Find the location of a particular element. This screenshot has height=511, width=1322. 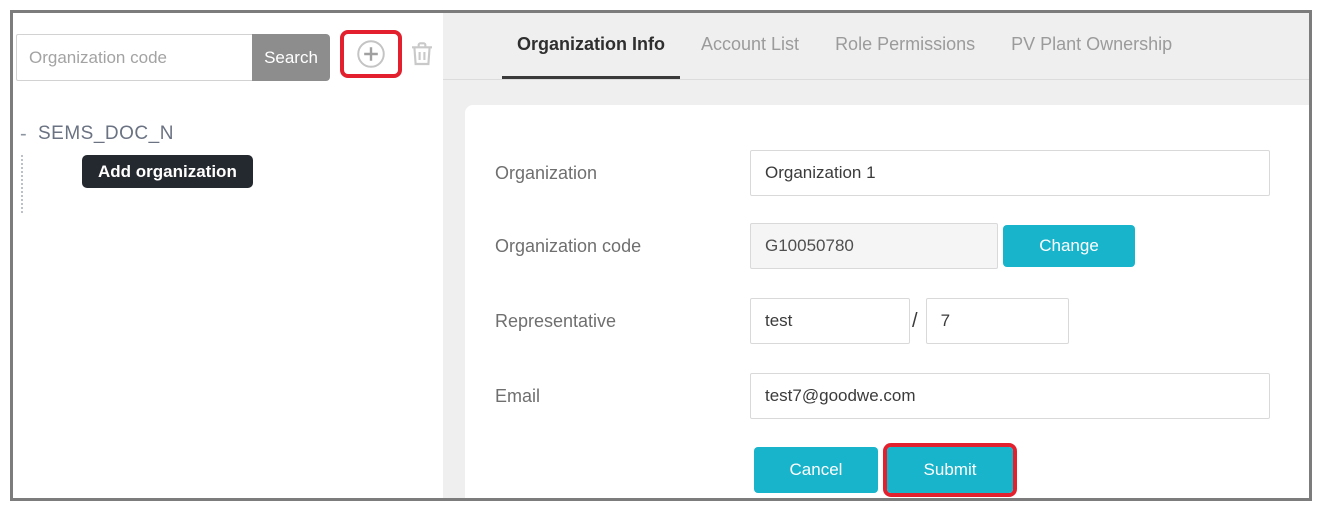

submit-button: Submit is located at coordinates (950, 470).